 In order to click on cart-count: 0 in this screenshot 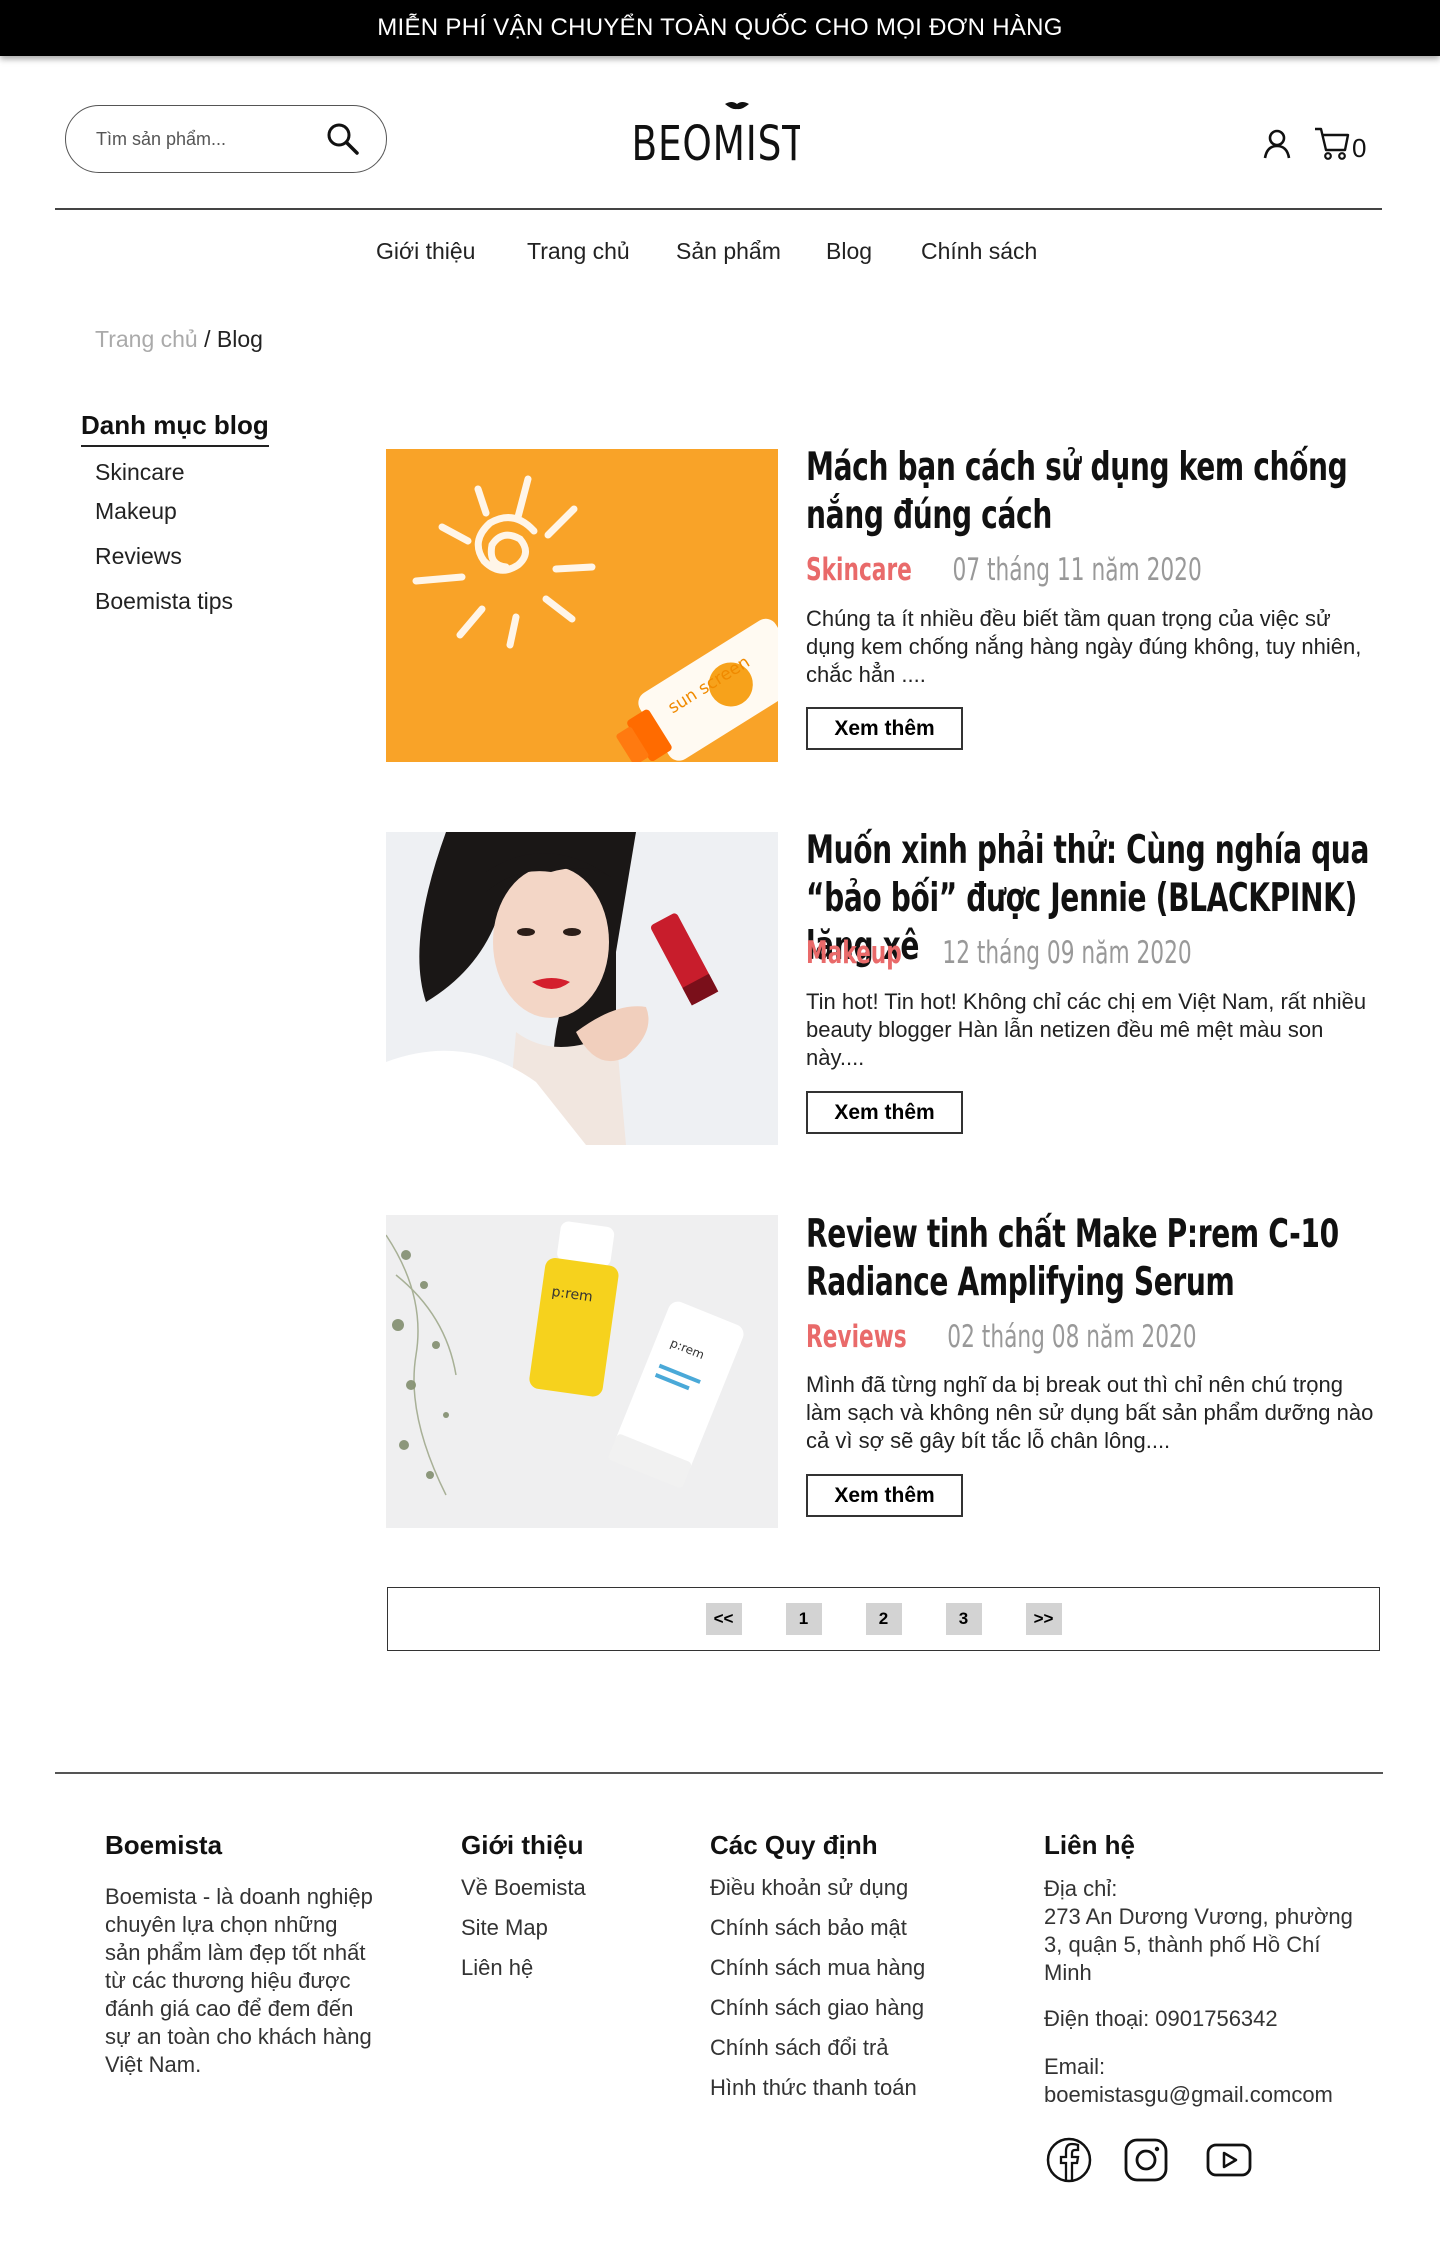, I will do `click(1359, 148)`.